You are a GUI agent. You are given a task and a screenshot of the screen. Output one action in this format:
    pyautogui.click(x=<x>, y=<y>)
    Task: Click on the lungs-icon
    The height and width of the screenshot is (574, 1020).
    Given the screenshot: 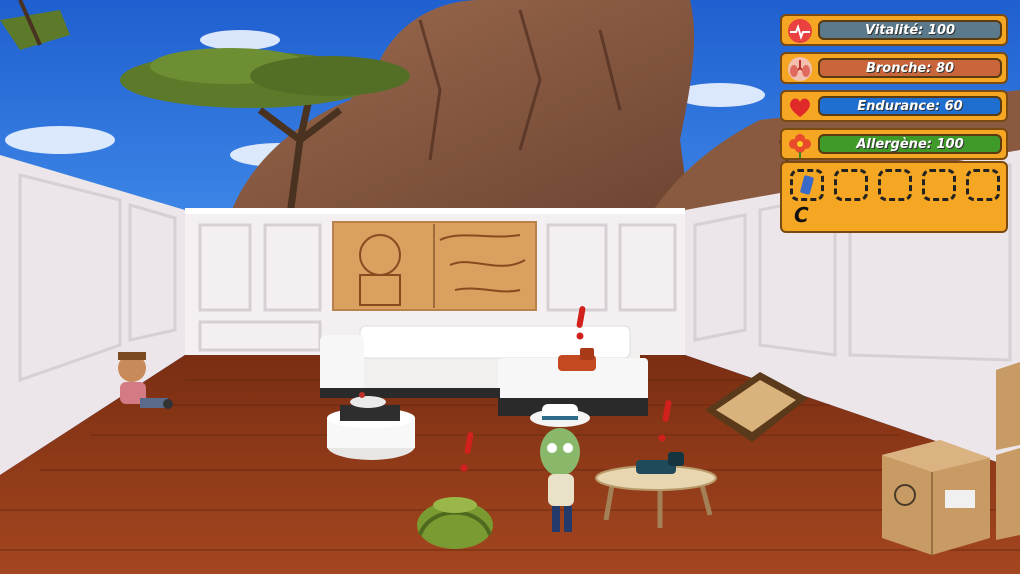 What is the action you would take?
    pyautogui.click(x=800, y=69)
    